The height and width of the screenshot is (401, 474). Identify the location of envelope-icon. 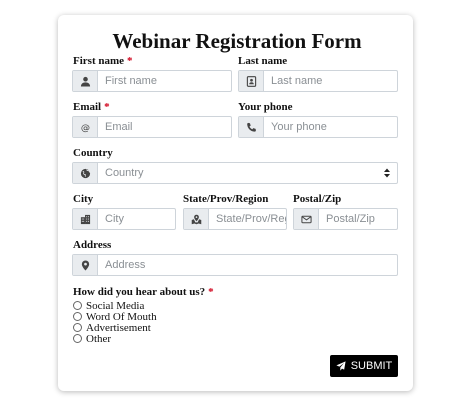
(306, 219).